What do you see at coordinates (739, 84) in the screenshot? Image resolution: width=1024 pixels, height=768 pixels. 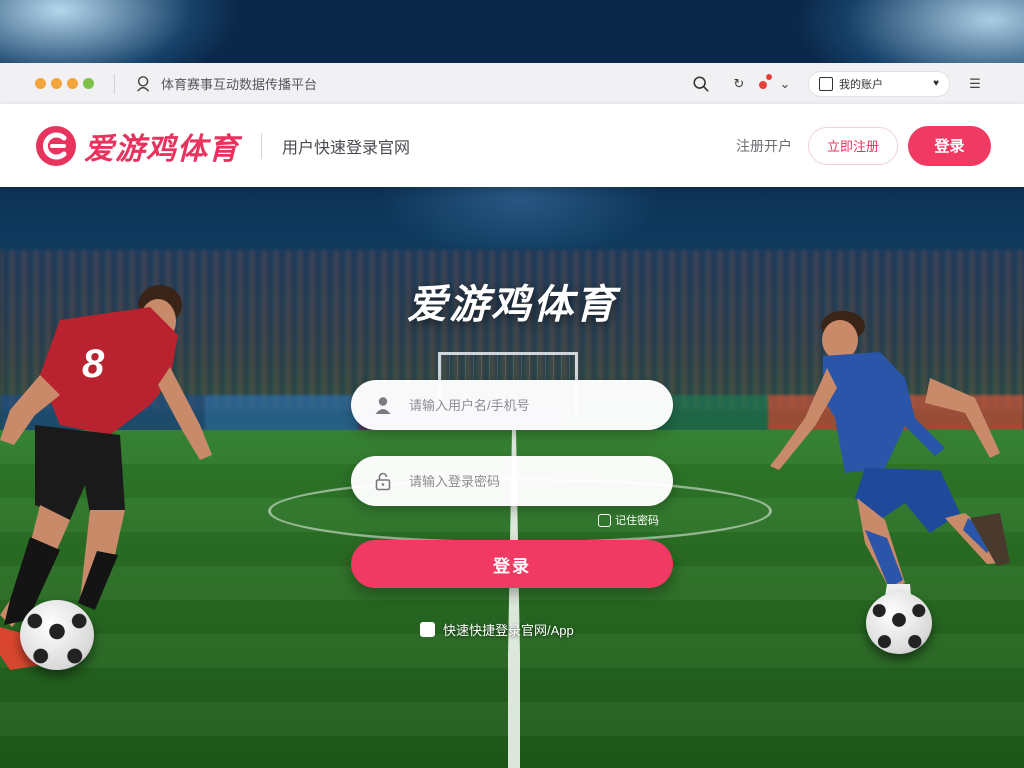 I see `refresh-icon: ↻` at bounding box center [739, 84].